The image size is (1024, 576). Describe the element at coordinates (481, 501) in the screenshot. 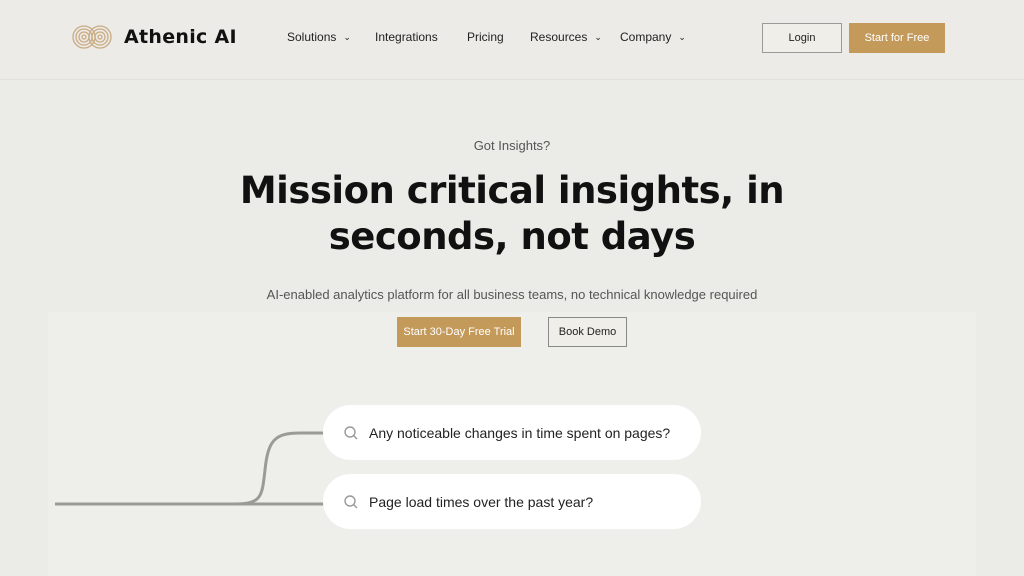

I see `query-text: Page load times over the past year?` at that location.